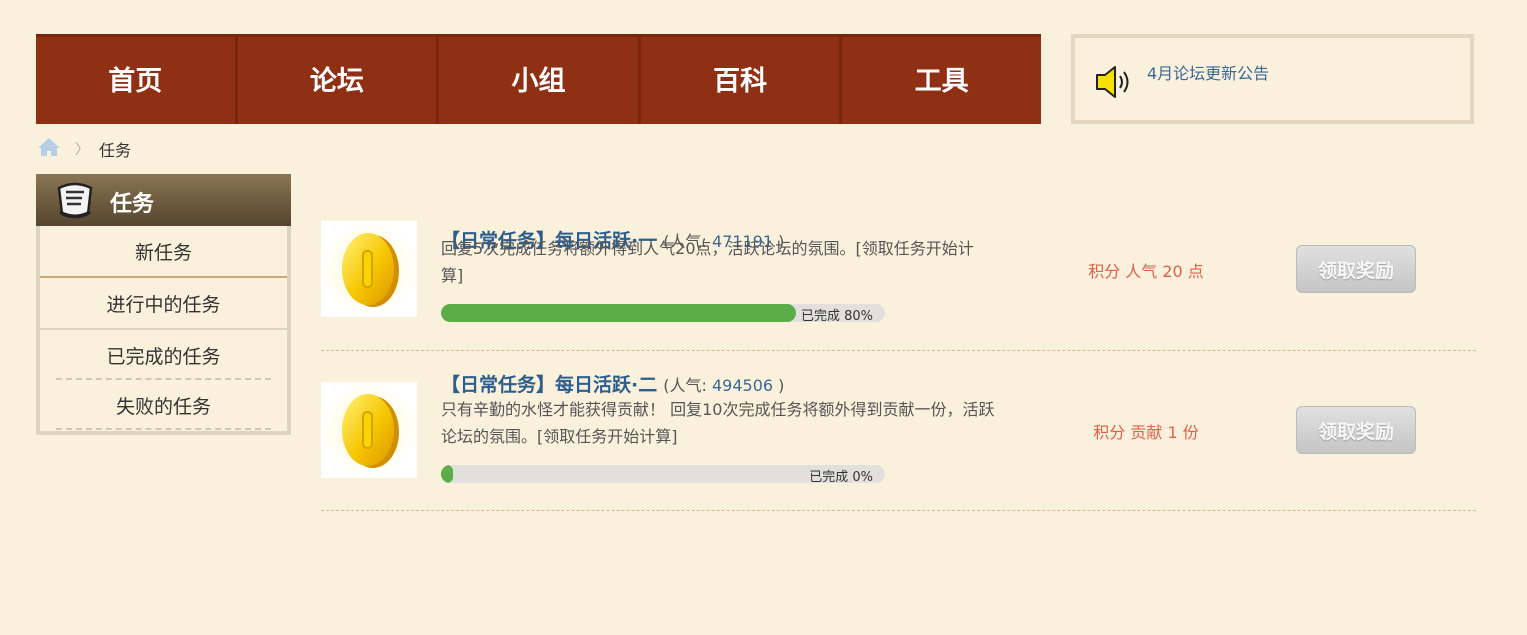 The image size is (1527, 635). What do you see at coordinates (163, 252) in the screenshot?
I see `sidebar-item-new-tasks: 新任务` at bounding box center [163, 252].